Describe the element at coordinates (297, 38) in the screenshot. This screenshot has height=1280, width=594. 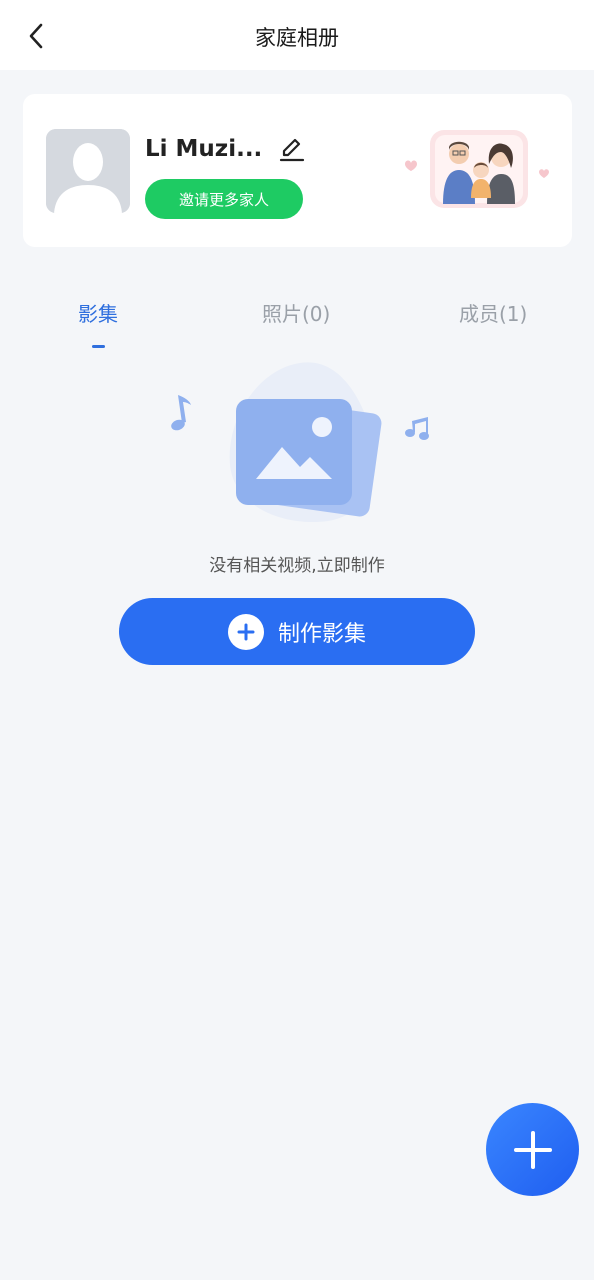
I see `page-title: 家庭相册` at that location.